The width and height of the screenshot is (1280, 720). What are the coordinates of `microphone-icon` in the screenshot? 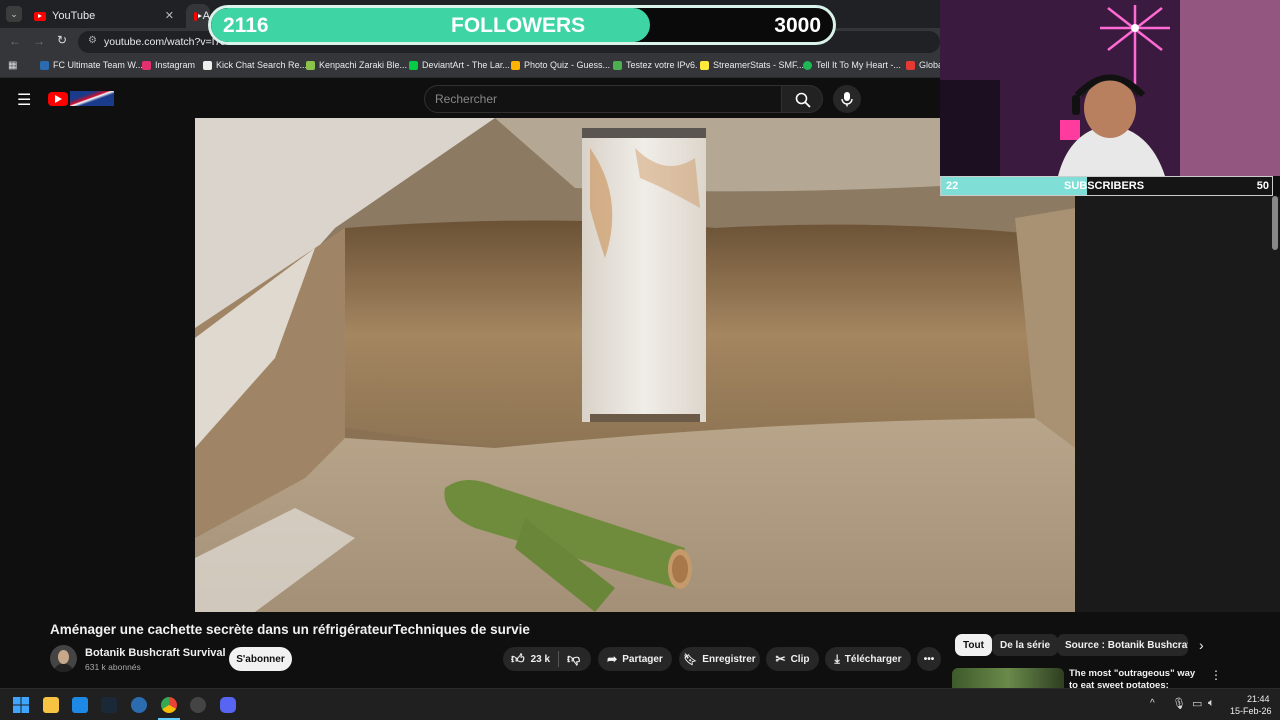 It's located at (847, 99).